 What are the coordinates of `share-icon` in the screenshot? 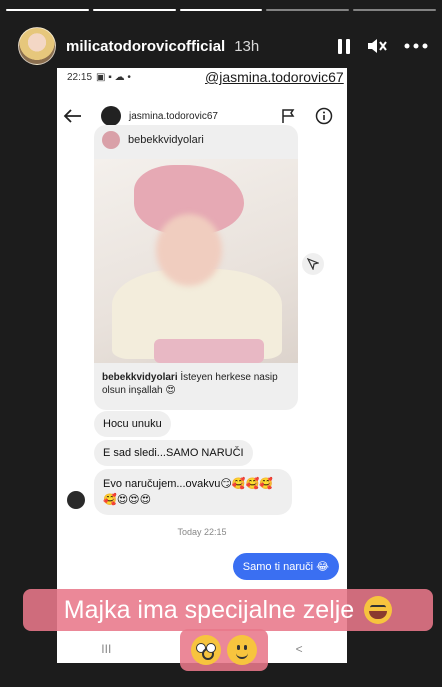 It's located at (313, 264).